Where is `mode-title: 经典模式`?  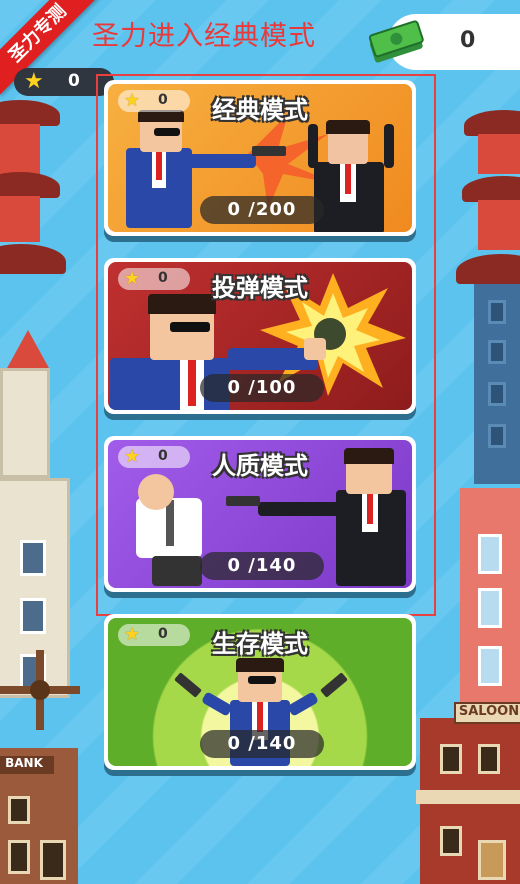
mode-title: 经典模式 is located at coordinates (260, 110).